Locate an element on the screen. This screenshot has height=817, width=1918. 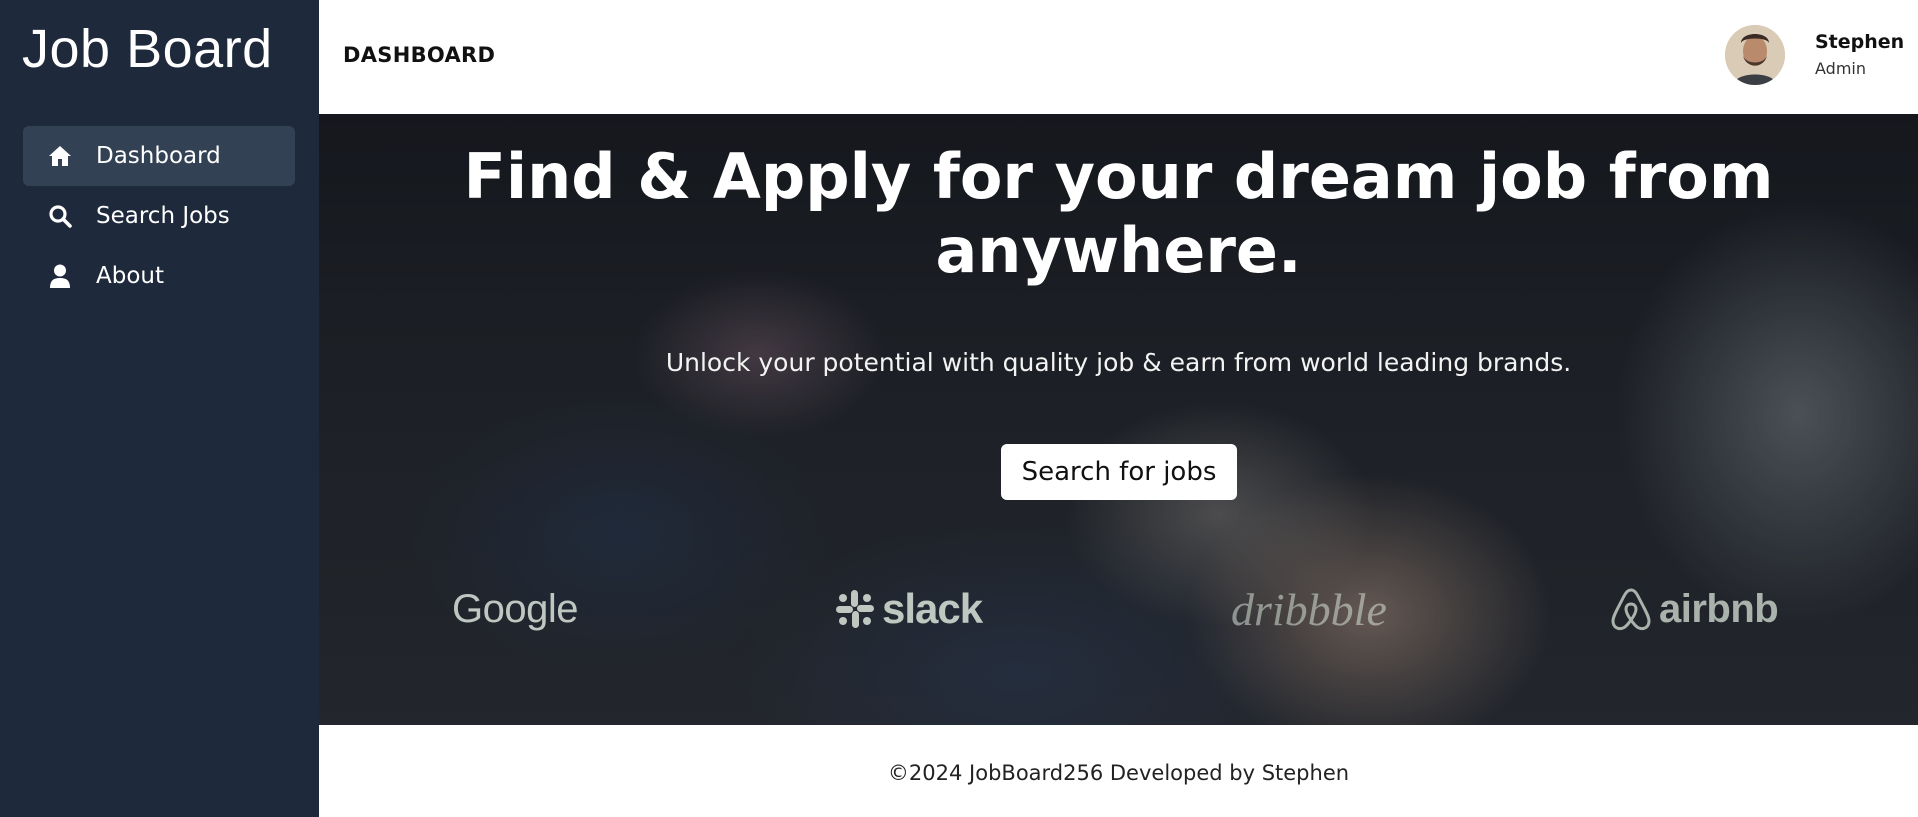
dribbble-logo-text: dribbble is located at coordinates (1309, 609).